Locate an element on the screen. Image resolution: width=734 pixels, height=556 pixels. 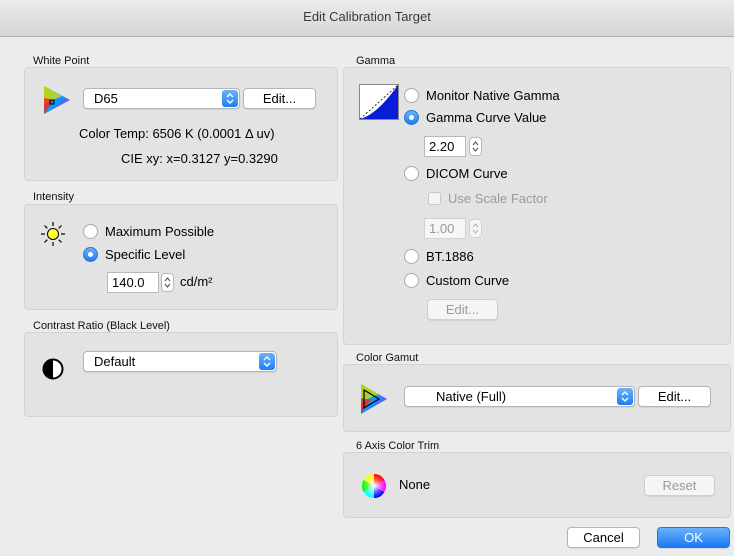
custom-curve-radio is located at coordinates (411, 280).